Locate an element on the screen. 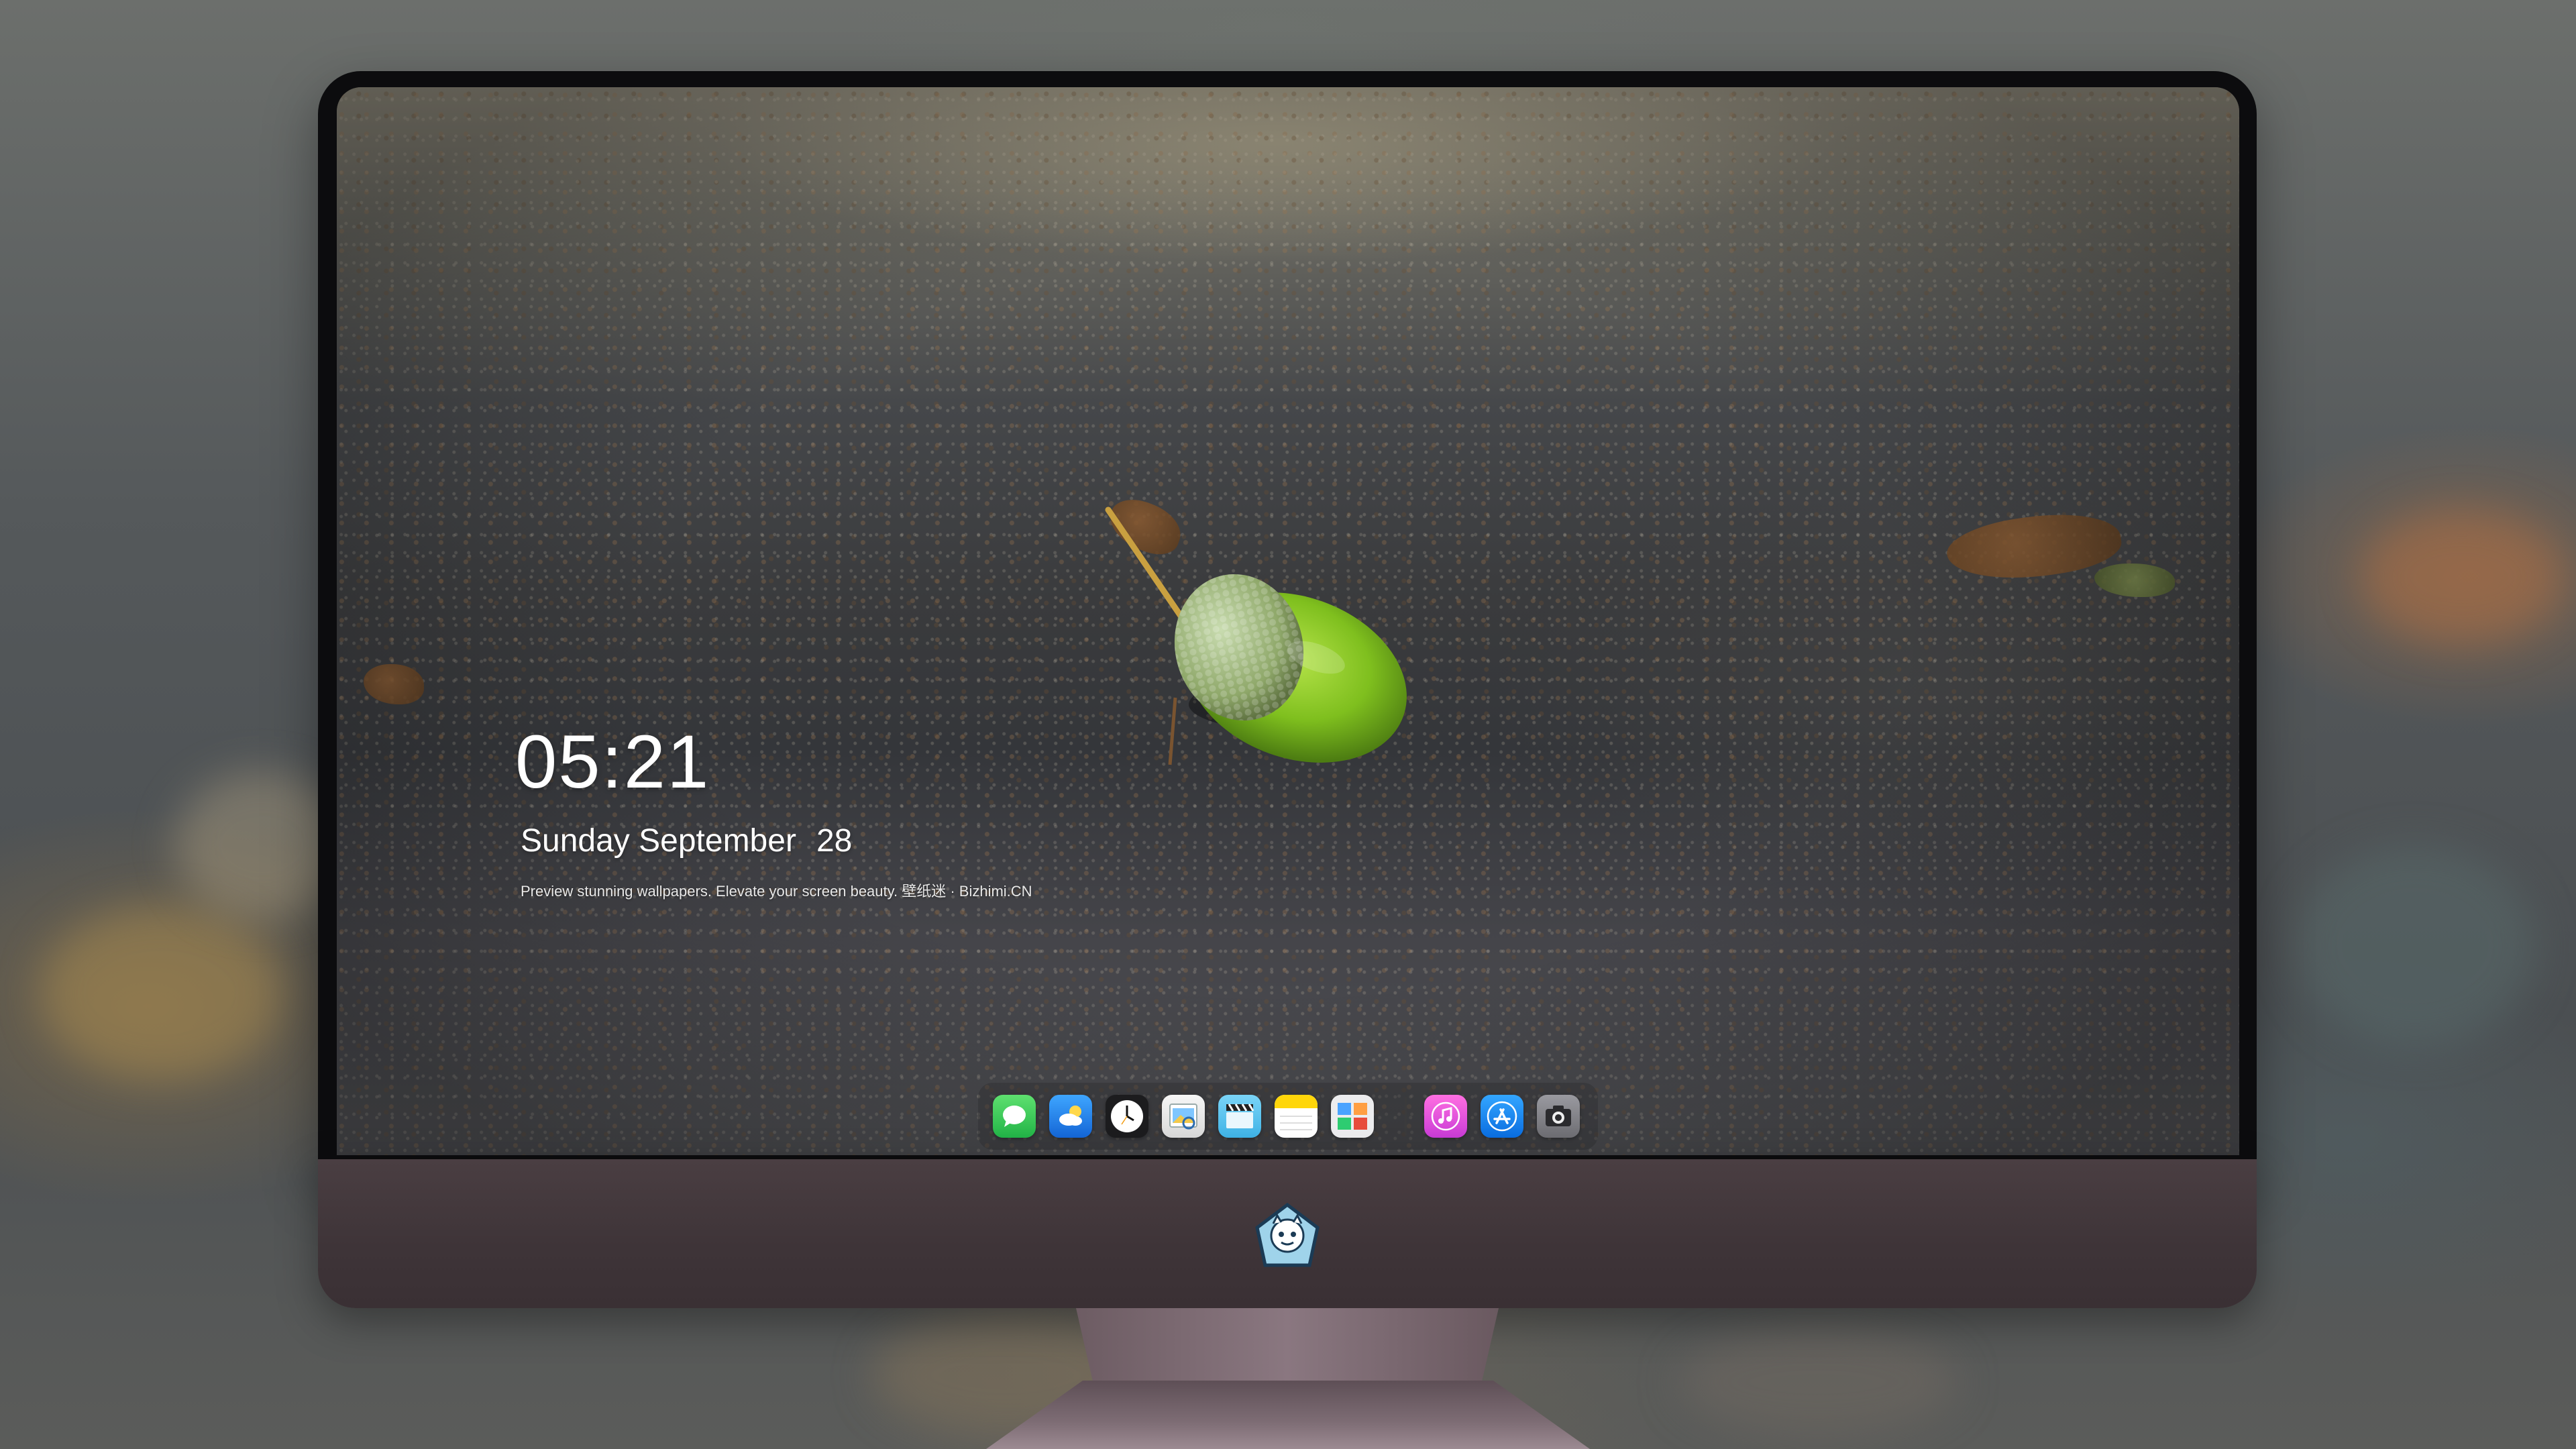  dock-app-clock is located at coordinates (1127, 1116).